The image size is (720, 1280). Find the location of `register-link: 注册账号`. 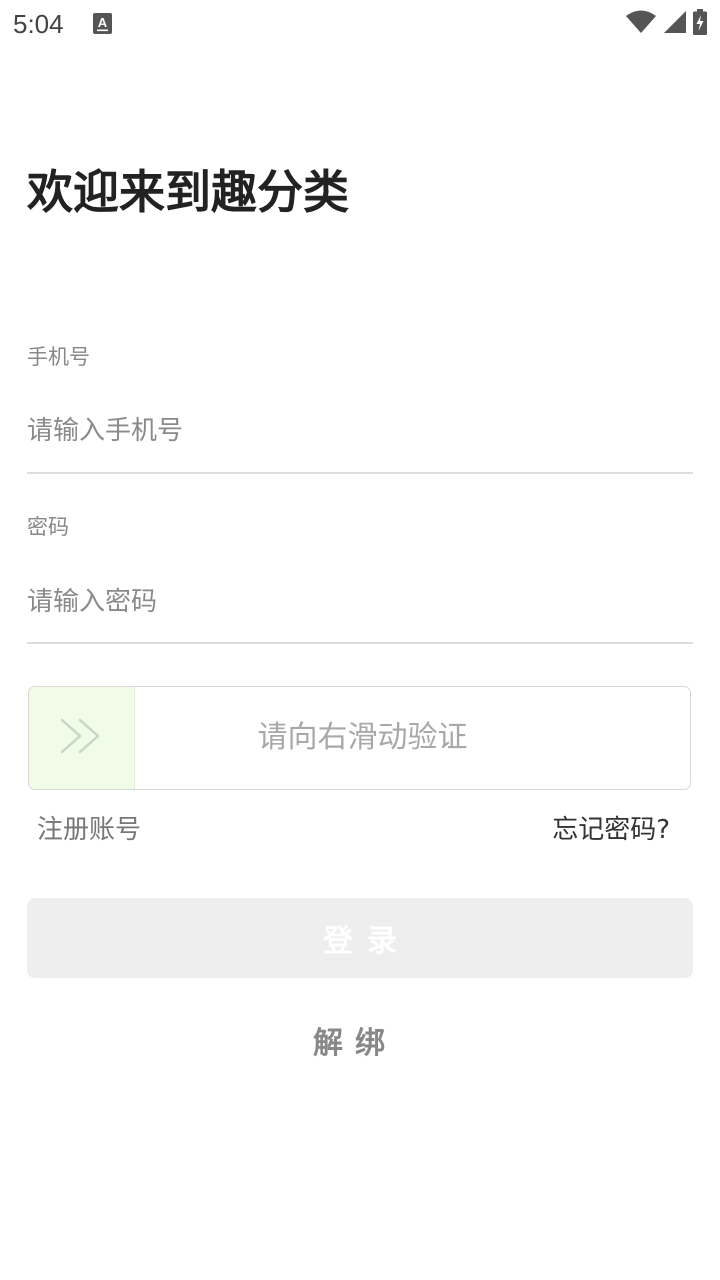

register-link: 注册账号 is located at coordinates (89, 830).